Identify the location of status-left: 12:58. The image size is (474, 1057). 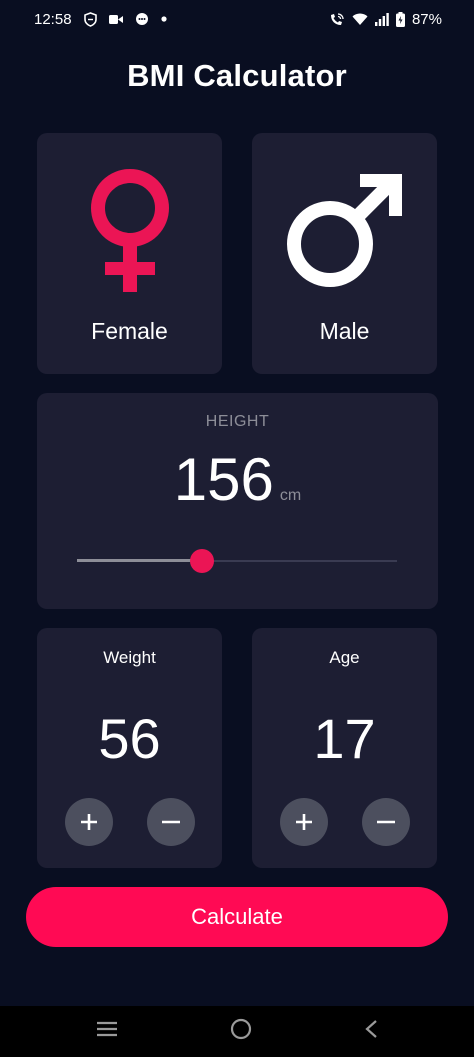
(100, 19).